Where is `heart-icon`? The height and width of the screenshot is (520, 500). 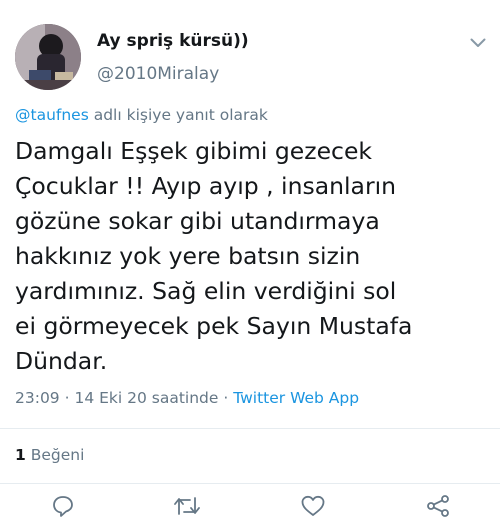
heart-icon is located at coordinates (313, 505).